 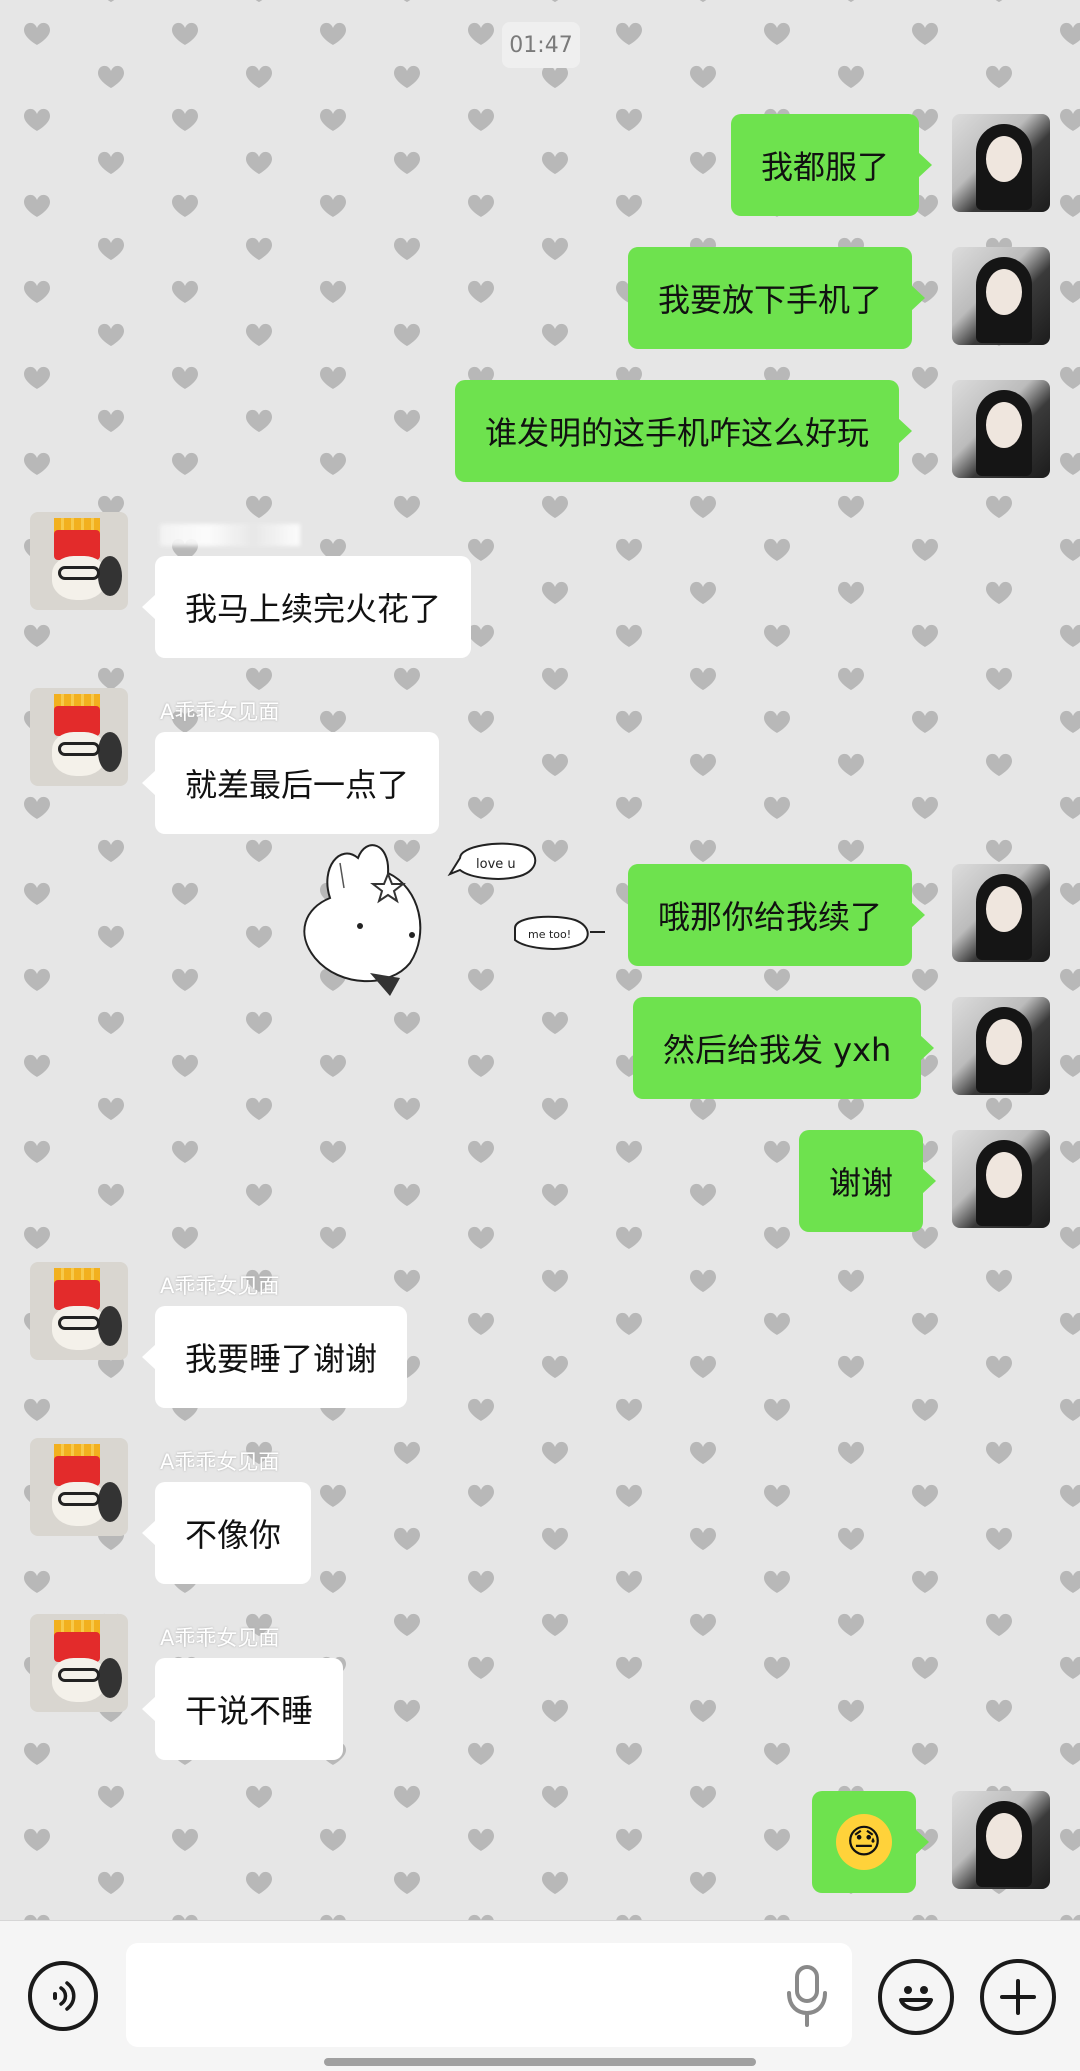 What do you see at coordinates (465, 928) in the screenshot?
I see `bunny-sticker: love u me too!` at bounding box center [465, 928].